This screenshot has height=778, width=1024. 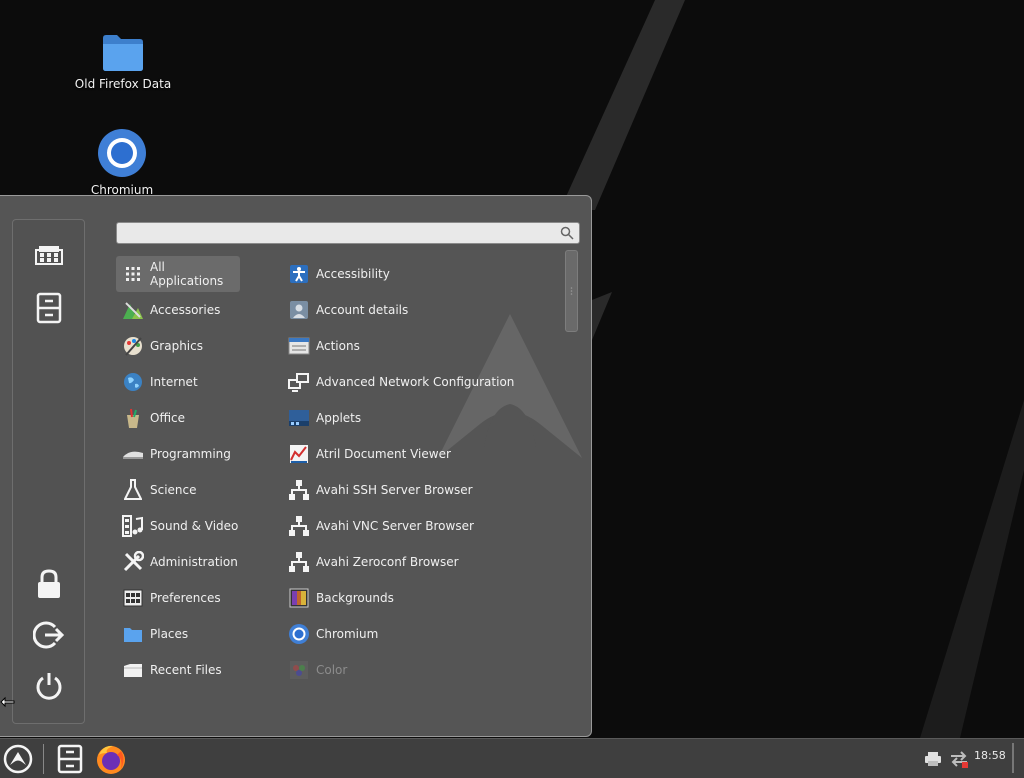 What do you see at coordinates (123, 84) in the screenshot?
I see `desktop-icon-label: Old Firefox Data` at bounding box center [123, 84].